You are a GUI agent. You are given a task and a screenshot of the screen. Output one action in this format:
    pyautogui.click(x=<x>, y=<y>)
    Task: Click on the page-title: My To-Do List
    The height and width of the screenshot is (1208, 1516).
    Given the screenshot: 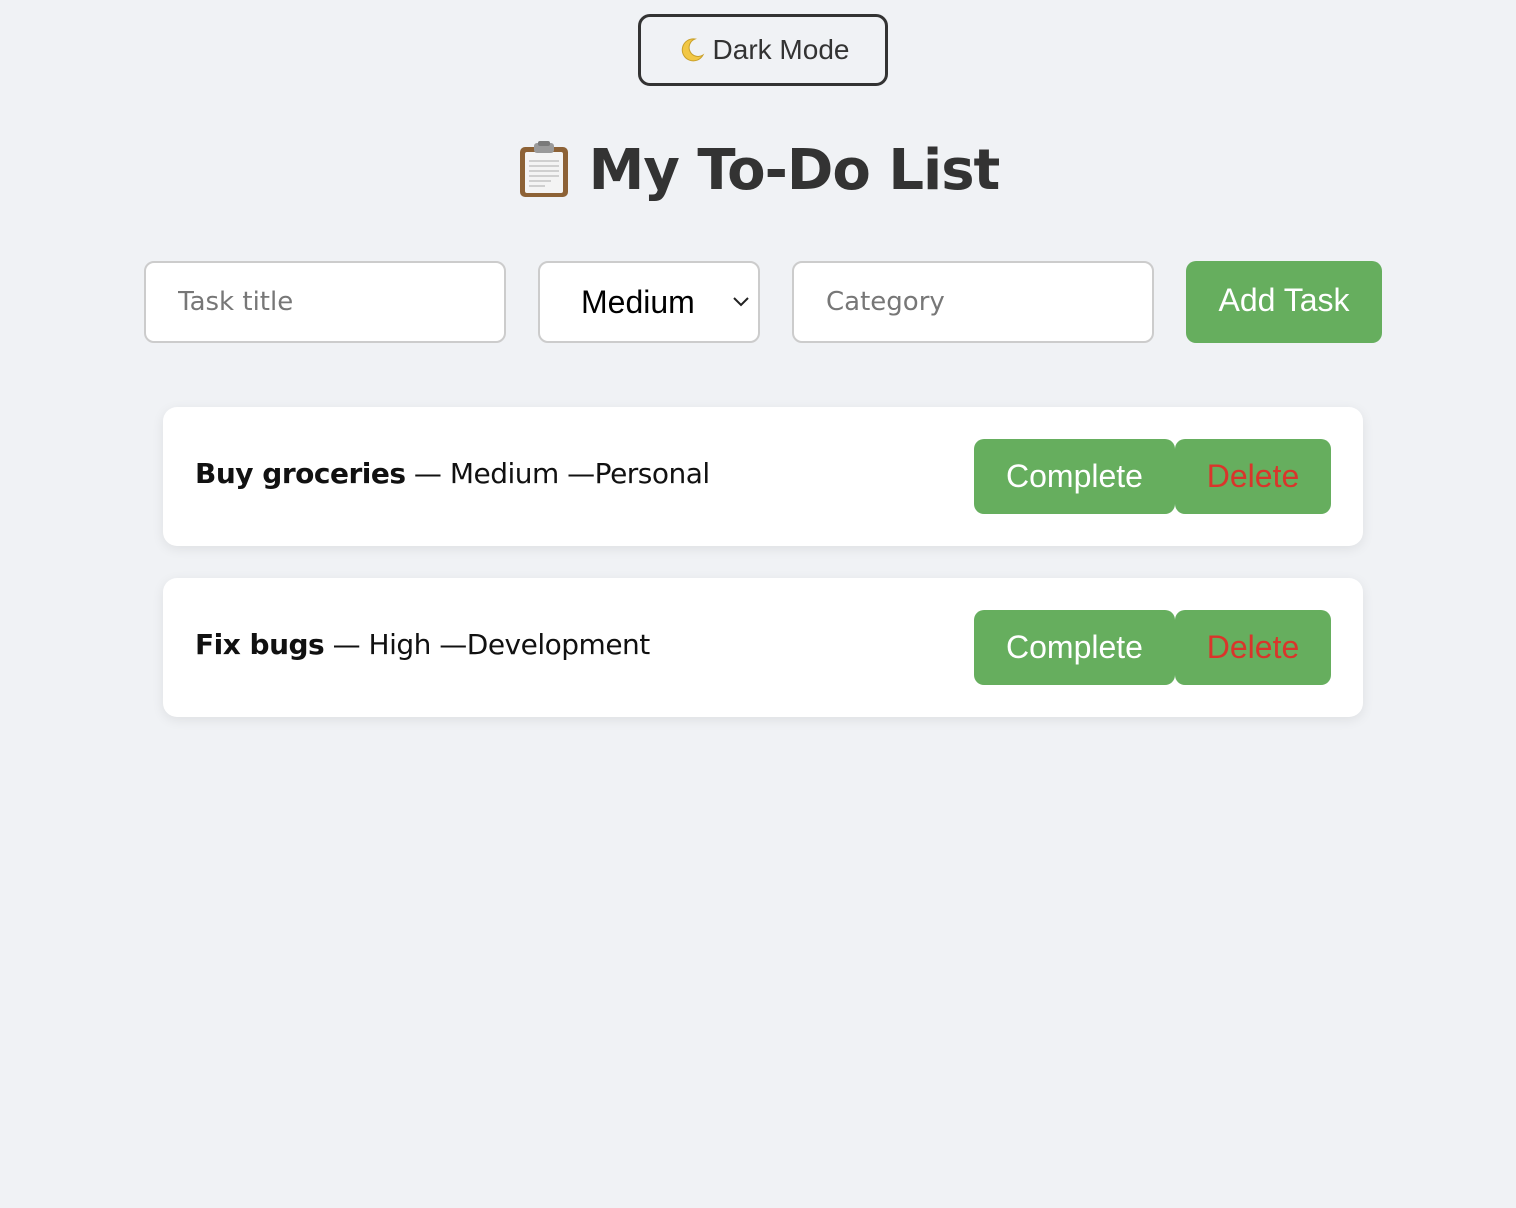 What is the action you would take?
    pyautogui.click(x=758, y=170)
    